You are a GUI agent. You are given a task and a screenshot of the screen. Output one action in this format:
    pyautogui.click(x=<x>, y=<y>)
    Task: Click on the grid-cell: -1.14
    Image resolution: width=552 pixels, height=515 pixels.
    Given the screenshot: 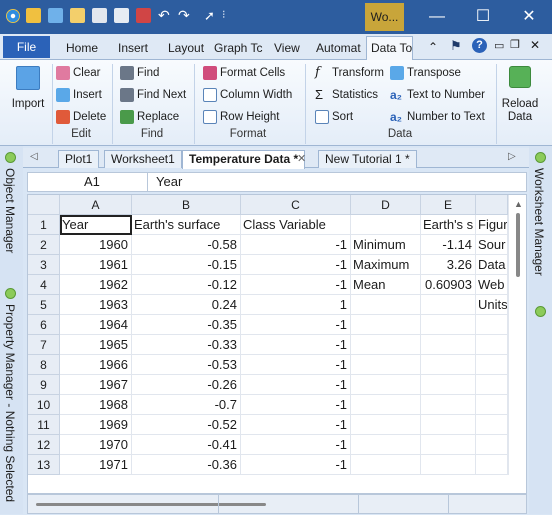 What is the action you would take?
    pyautogui.click(x=448, y=245)
    